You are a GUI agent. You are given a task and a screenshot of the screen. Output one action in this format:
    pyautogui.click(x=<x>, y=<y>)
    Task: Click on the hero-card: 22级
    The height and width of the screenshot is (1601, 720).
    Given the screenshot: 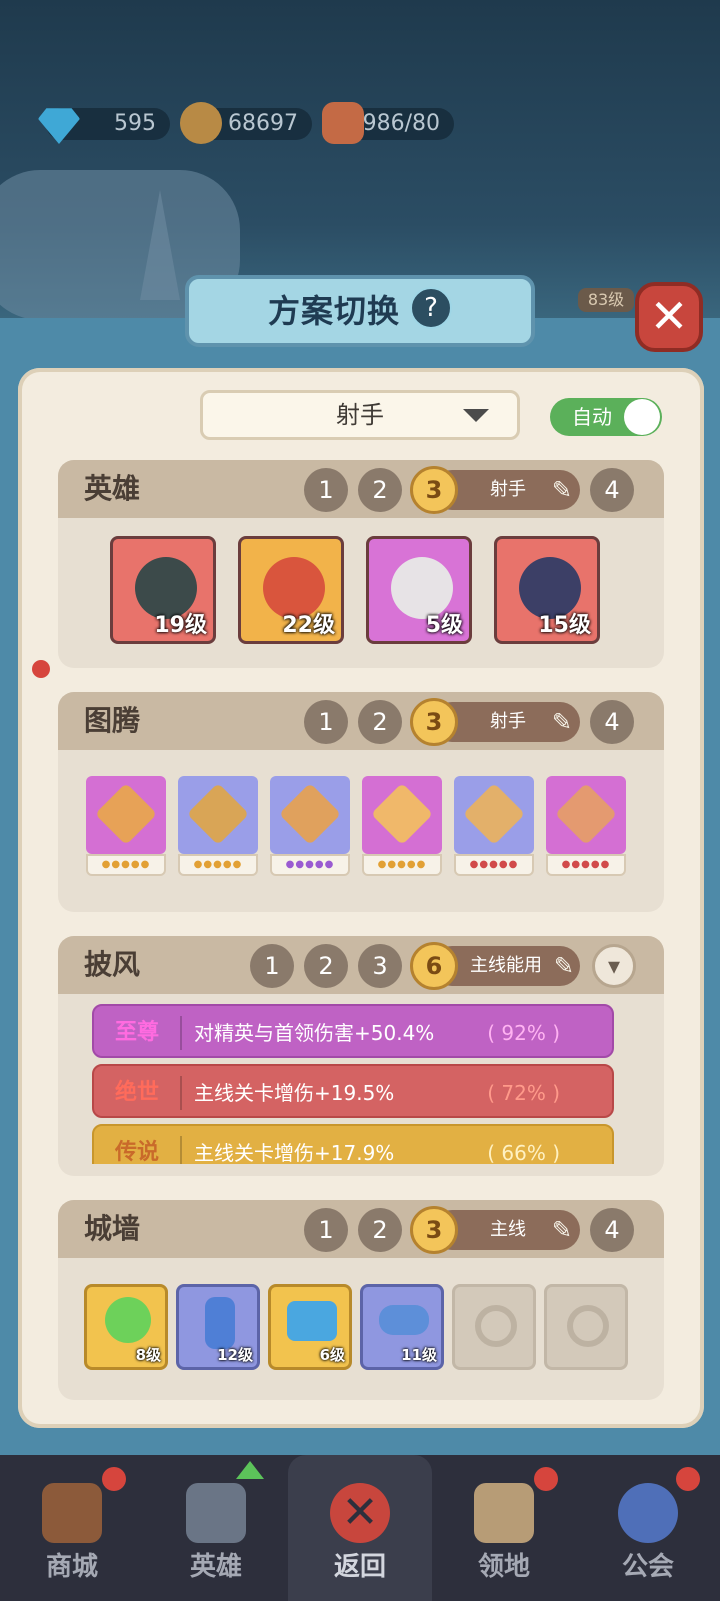 What is the action you would take?
    pyautogui.click(x=291, y=590)
    